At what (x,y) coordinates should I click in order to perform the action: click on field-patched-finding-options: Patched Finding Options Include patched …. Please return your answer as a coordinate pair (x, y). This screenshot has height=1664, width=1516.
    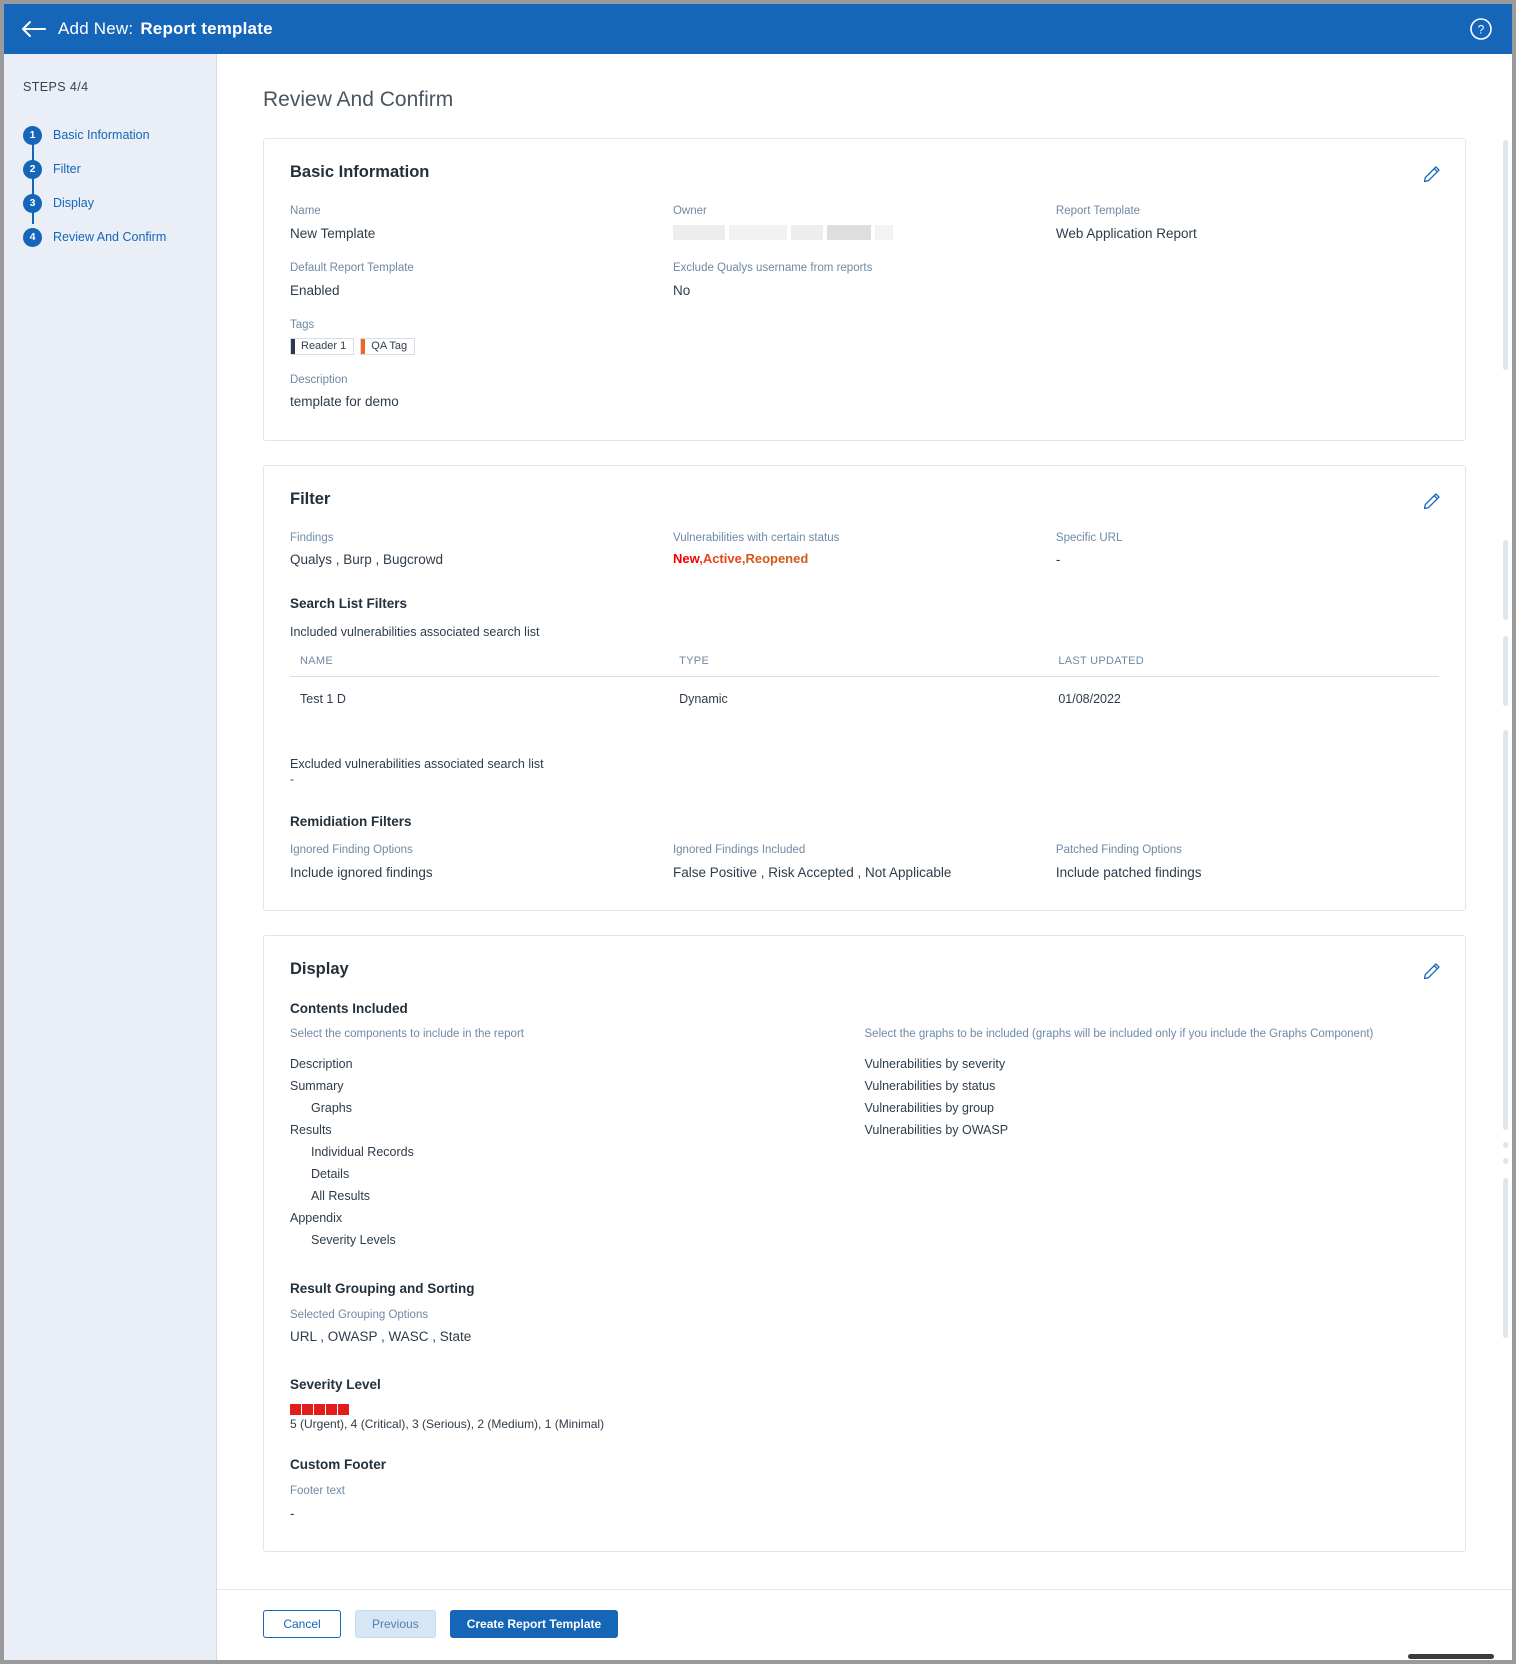
    Looking at the image, I should click on (1247, 862).